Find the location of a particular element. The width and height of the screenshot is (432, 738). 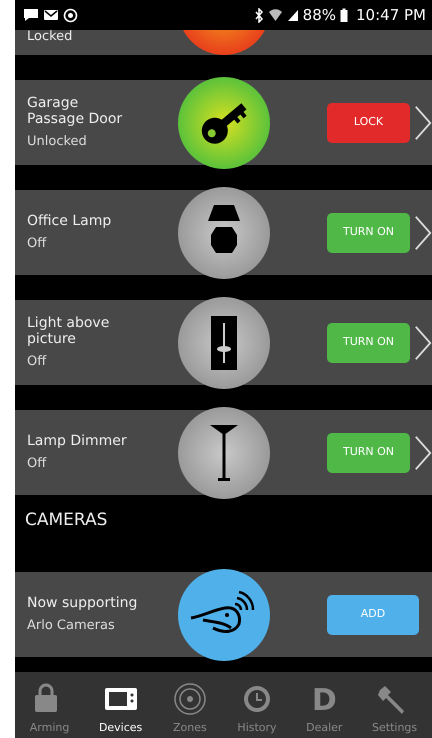

target-icon is located at coordinates (190, 699).